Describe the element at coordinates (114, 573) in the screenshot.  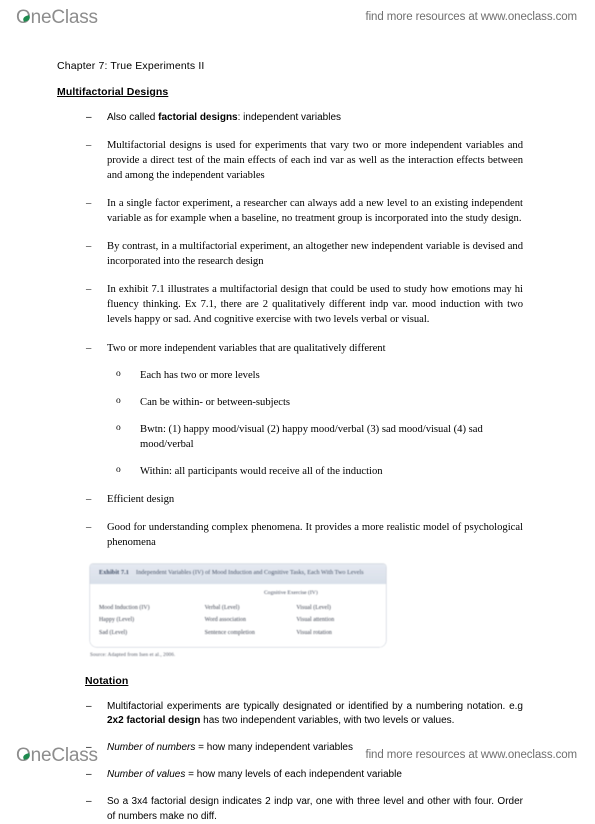
I see `exhibit-label: Exhibit 7.1` at that location.